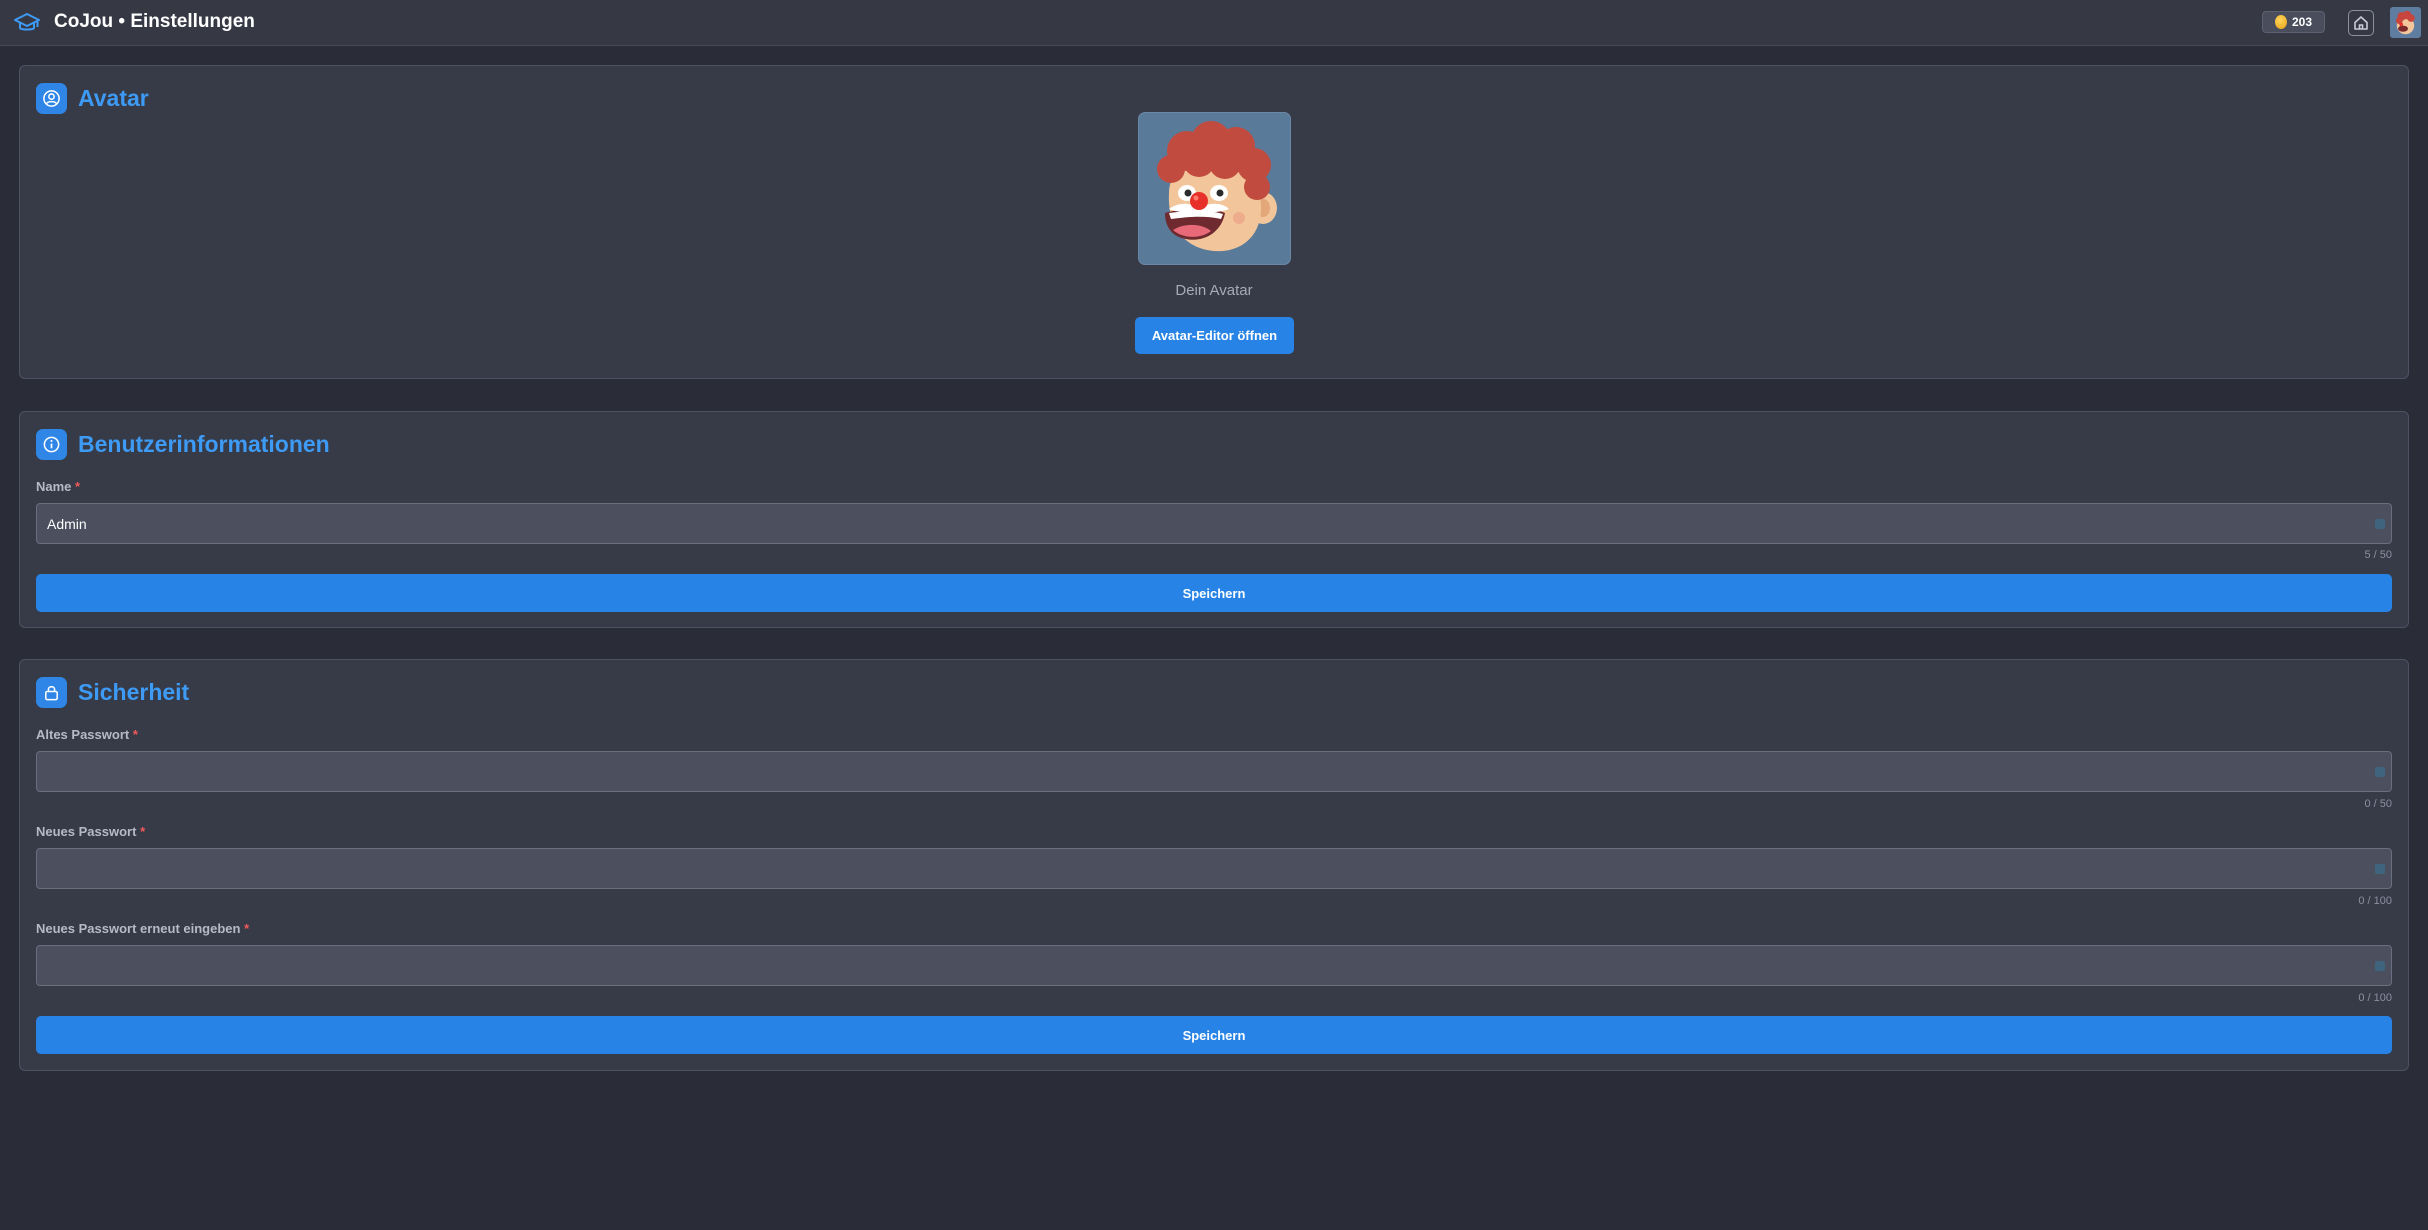 The width and height of the screenshot is (2428, 1230). I want to click on avatar-card-header: Avatar, so click(92, 98).